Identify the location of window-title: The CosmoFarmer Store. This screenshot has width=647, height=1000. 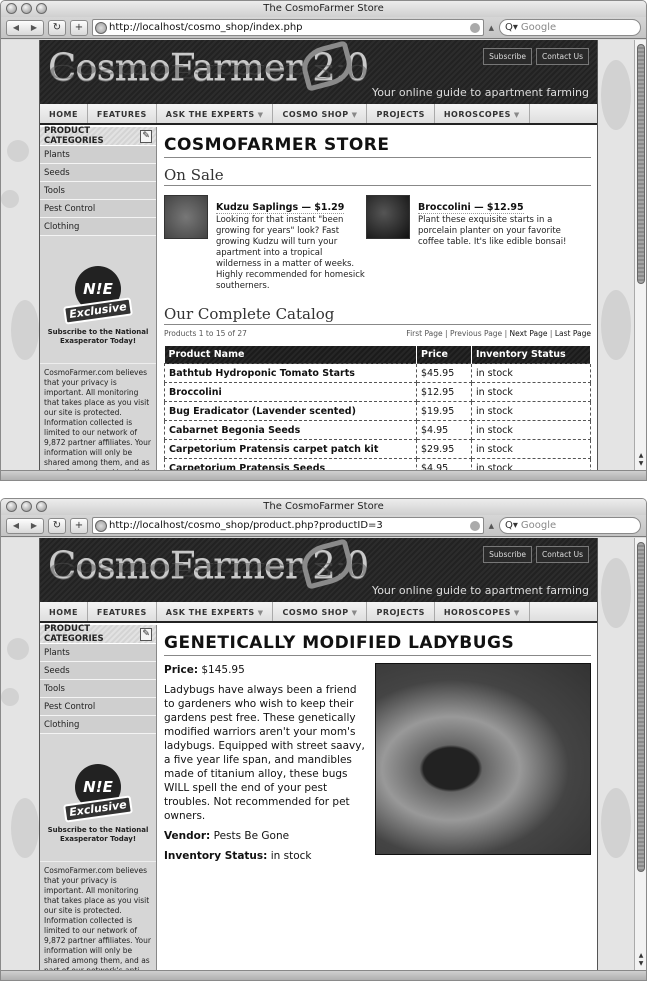
(323, 8).